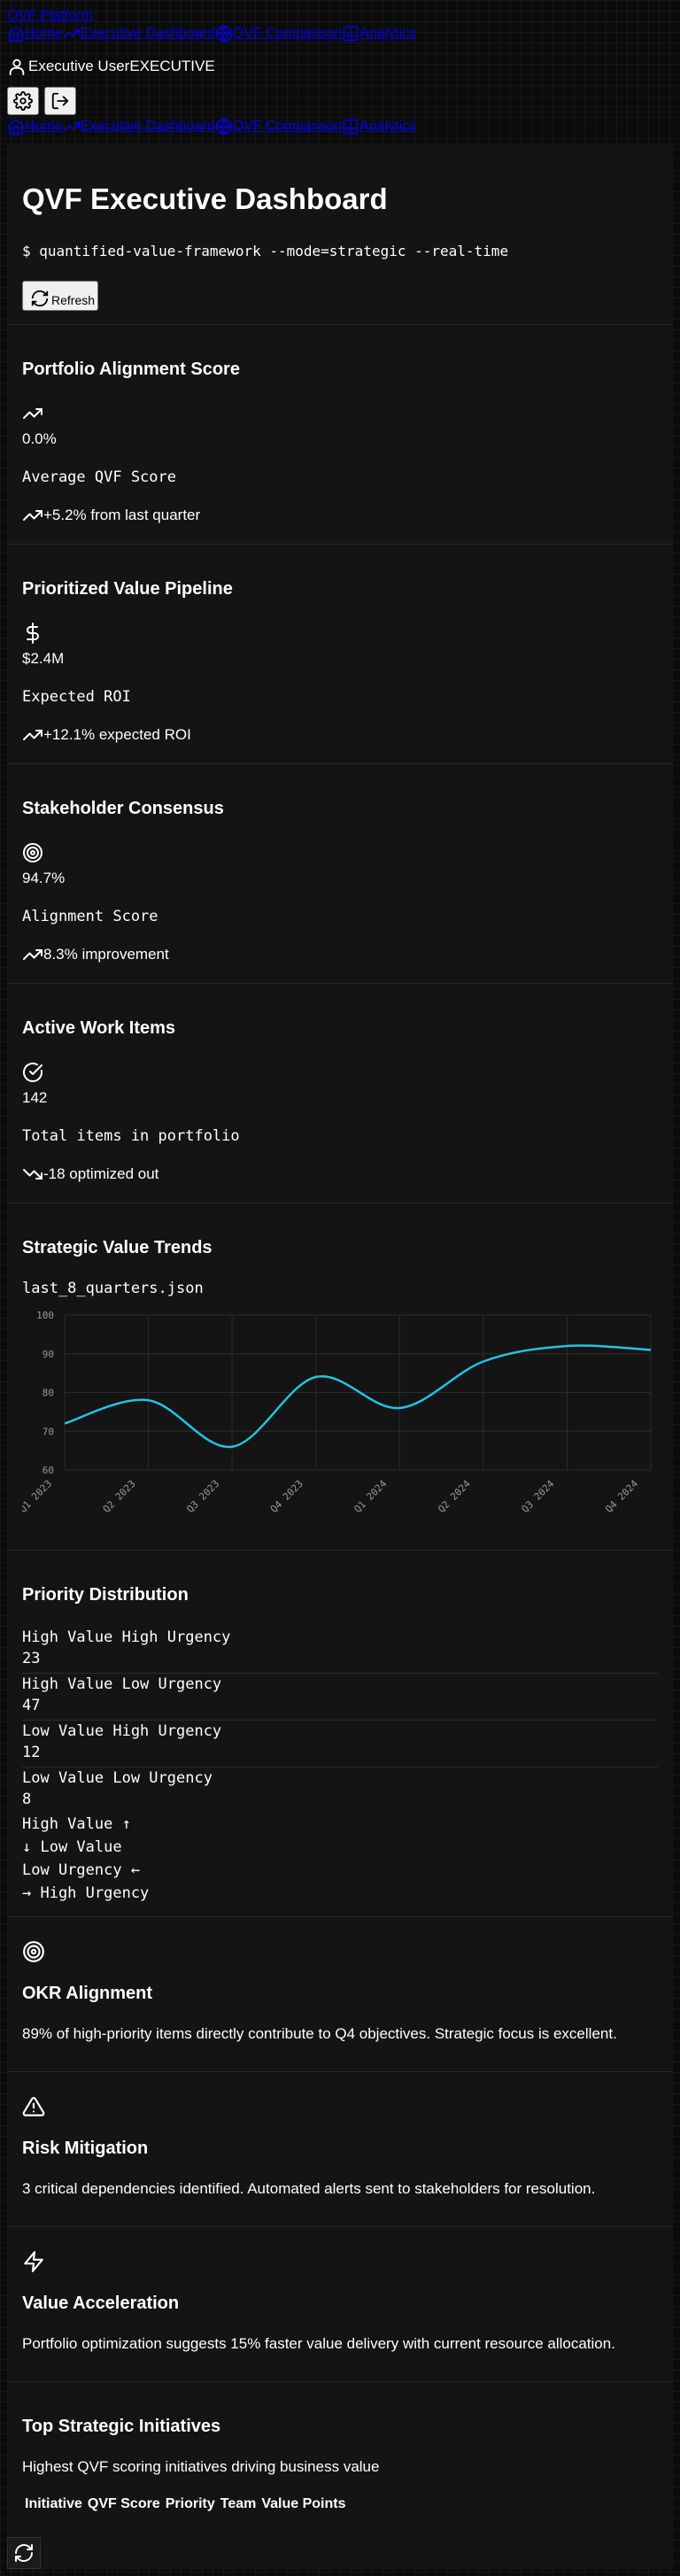 Image resolution: width=680 pixels, height=2576 pixels. Describe the element at coordinates (31, 1752) in the screenshot. I see `quadrant-count: 12` at that location.